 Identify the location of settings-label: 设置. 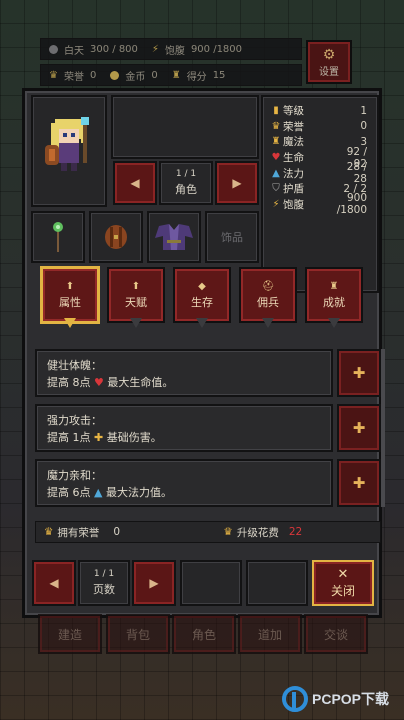
(329, 72).